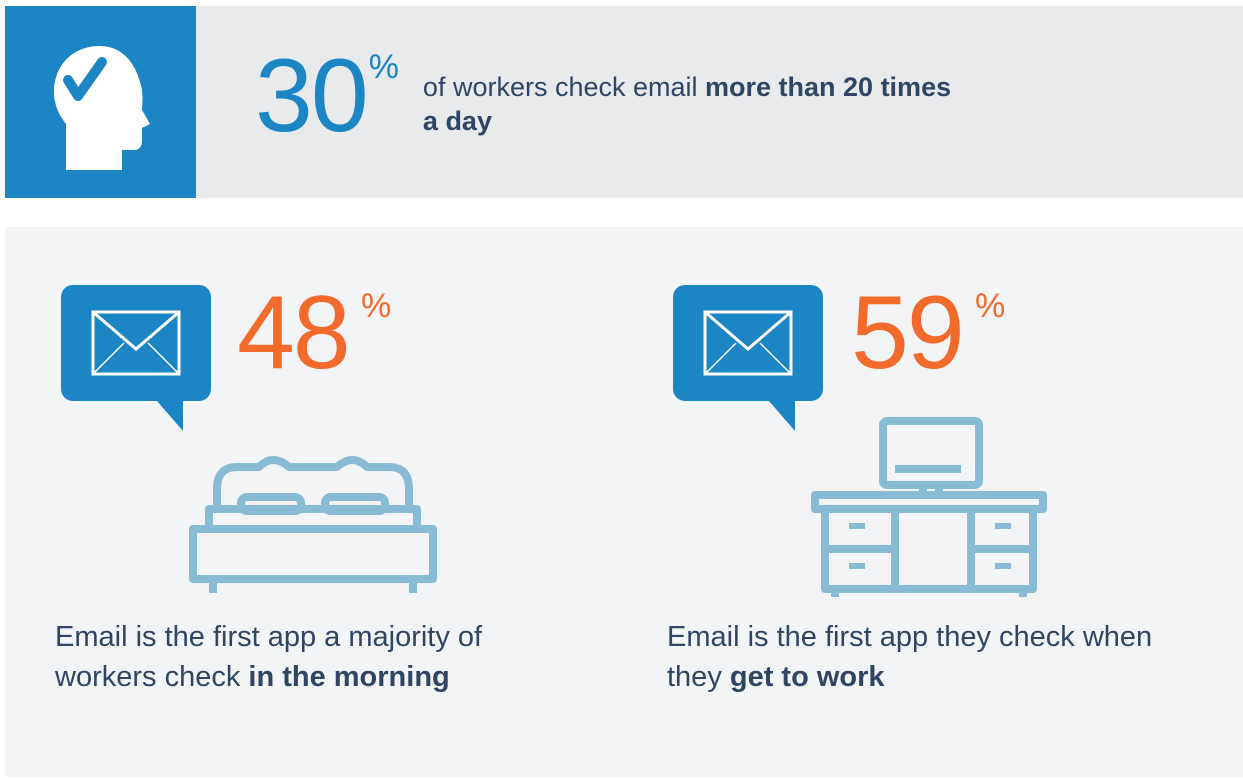 This screenshot has width=1243, height=780. I want to click on right-stat-value: 59, so click(908, 333).